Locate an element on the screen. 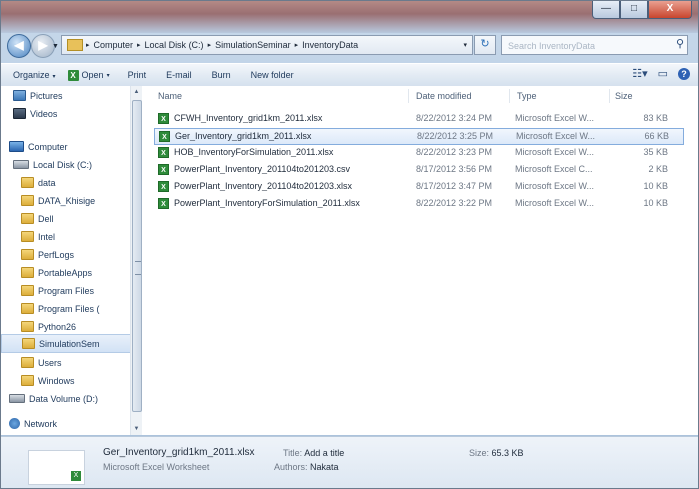 This screenshot has width=699, height=489. breadcrumb-computer: Computer is located at coordinates (114, 45).